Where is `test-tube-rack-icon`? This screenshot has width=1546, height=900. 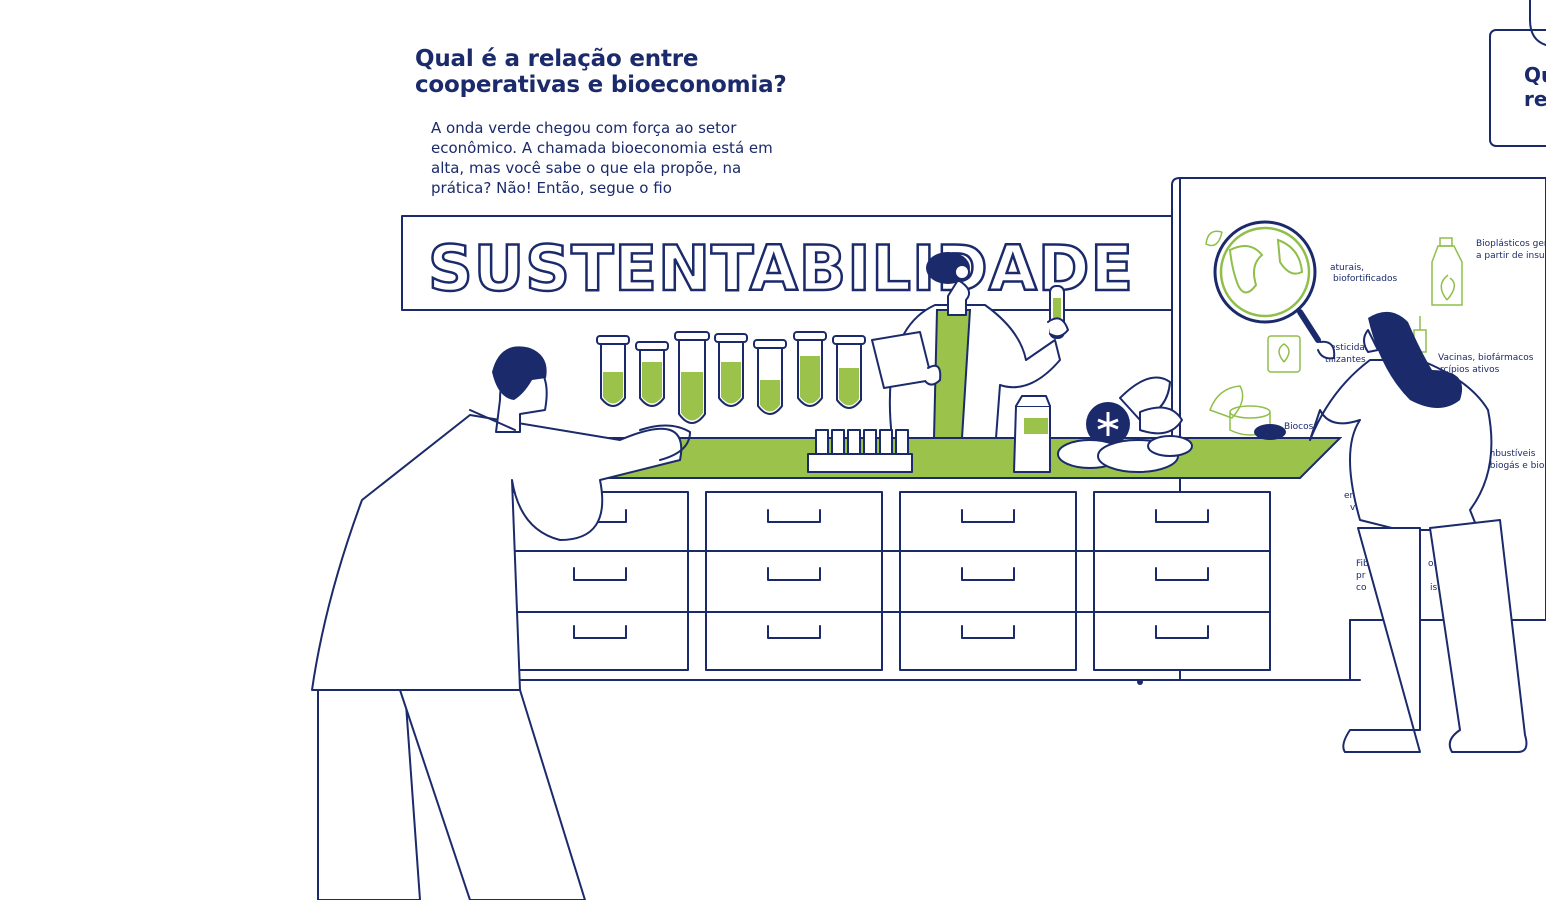
test-tube-rack-icon is located at coordinates (860, 451).